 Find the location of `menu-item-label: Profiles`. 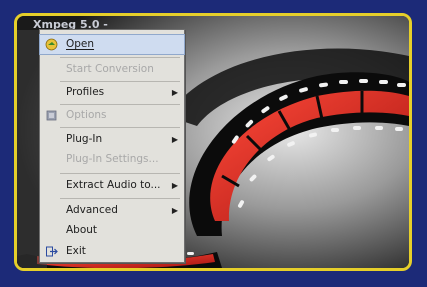

menu-item-label: Profiles is located at coordinates (85, 92).